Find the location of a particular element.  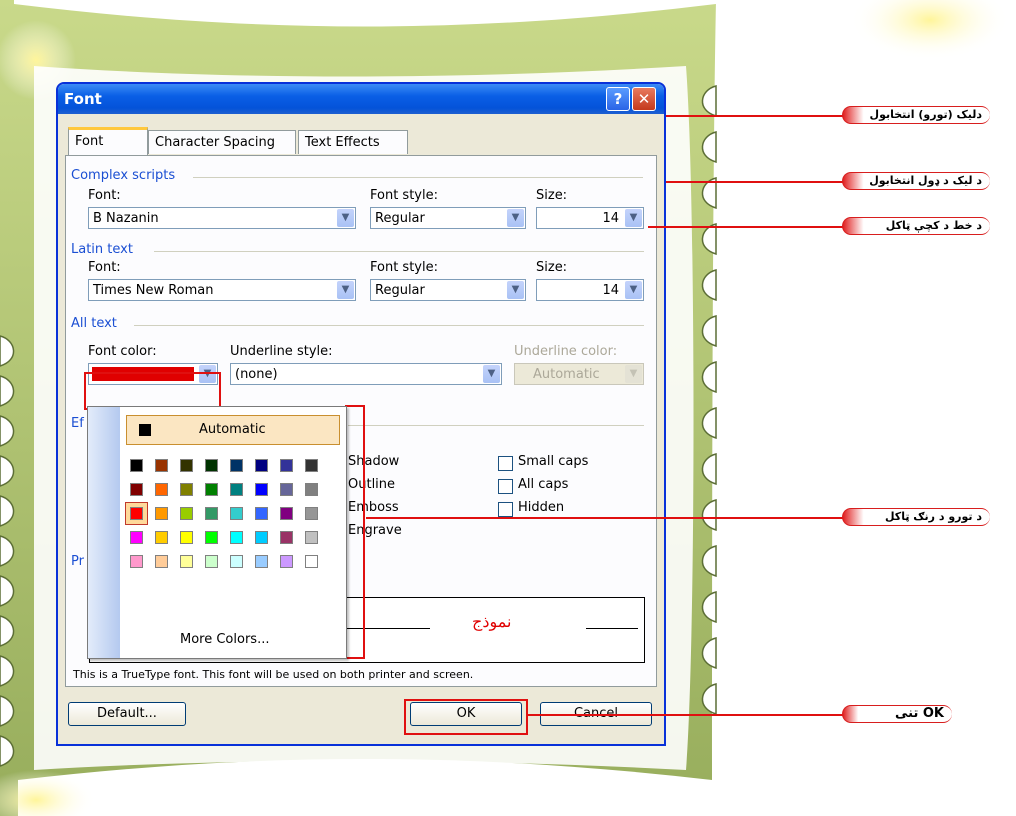

callout-font-kind-text: د ليک د ډول انتخابول is located at coordinates (925, 180).